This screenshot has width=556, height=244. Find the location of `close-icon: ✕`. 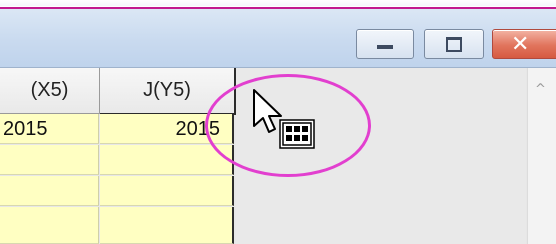

close-icon: ✕ is located at coordinates (520, 44).